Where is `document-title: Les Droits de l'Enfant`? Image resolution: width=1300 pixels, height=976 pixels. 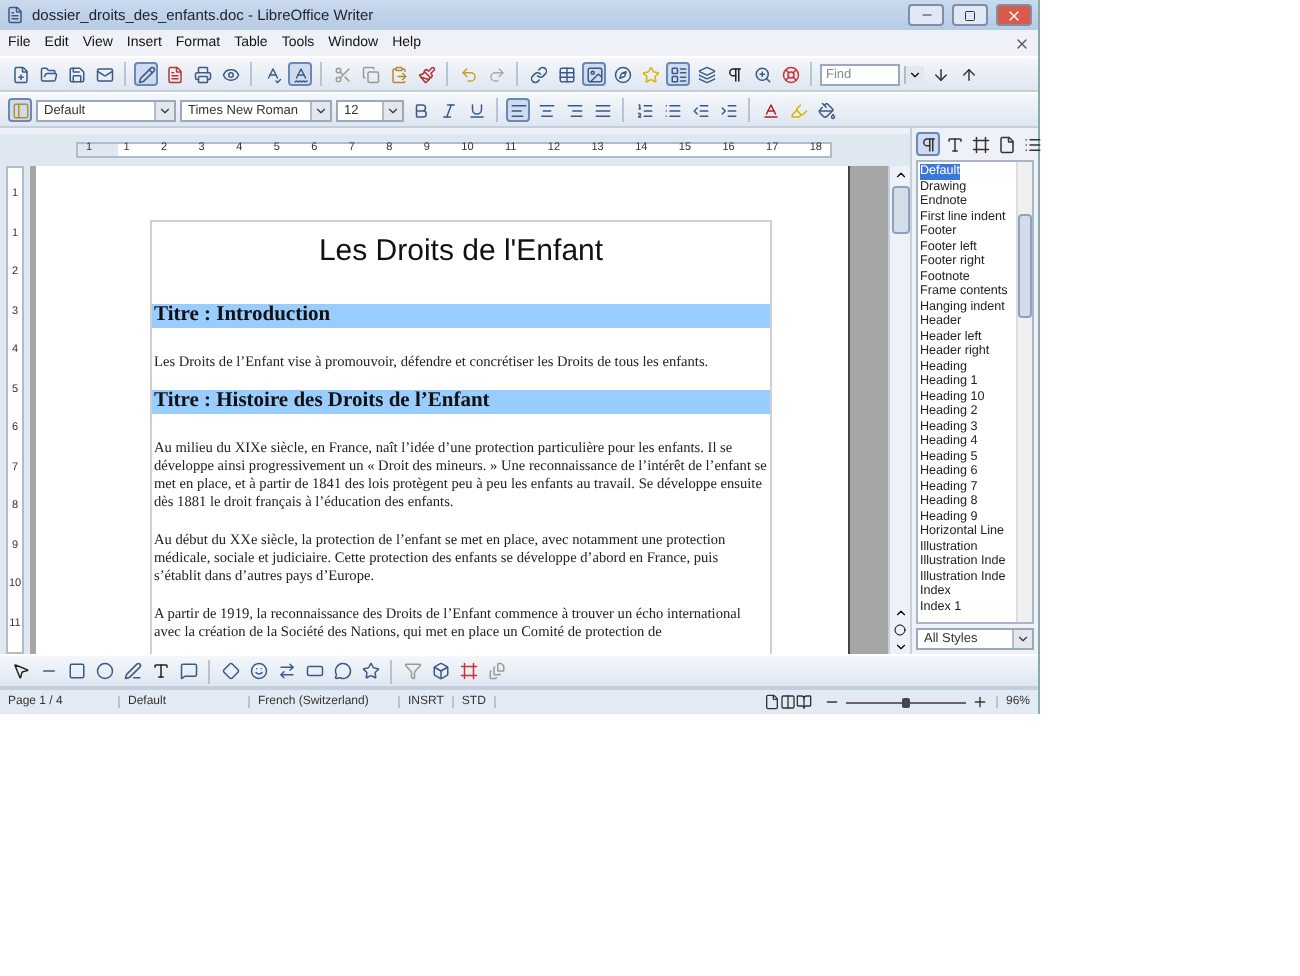
document-title: Les Droits de l'Enfant is located at coordinates (461, 251).